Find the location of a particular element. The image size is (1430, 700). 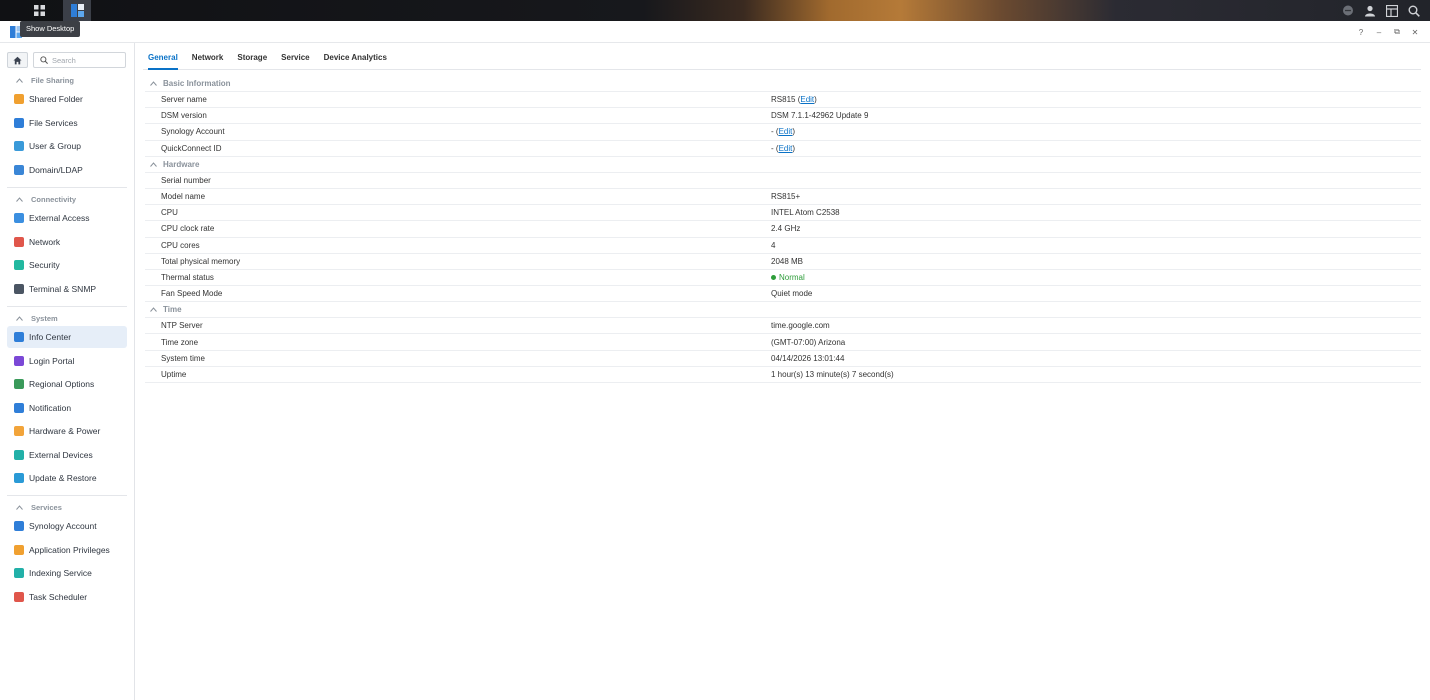

group-title: Basic Information is located at coordinates (197, 83).